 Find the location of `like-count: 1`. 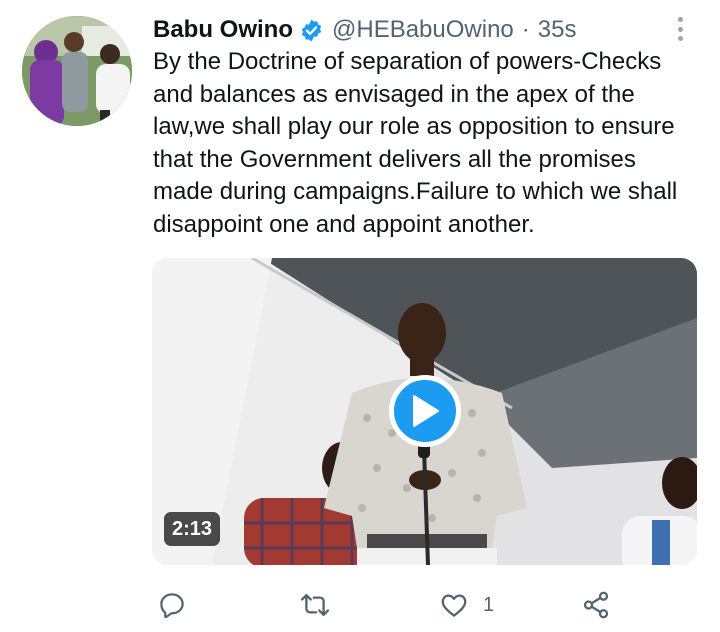

like-count: 1 is located at coordinates (489, 604).